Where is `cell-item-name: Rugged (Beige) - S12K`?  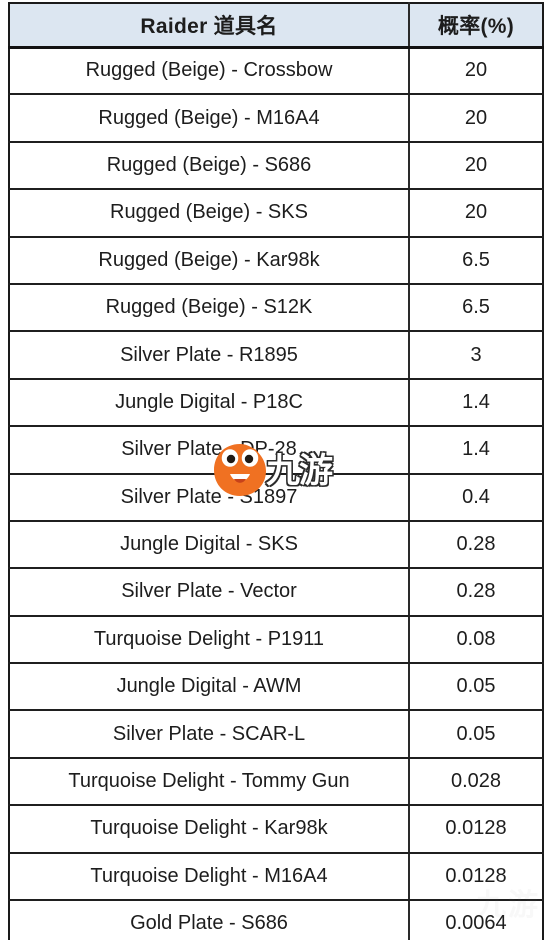
cell-item-name: Rugged (Beige) - S12K is located at coordinates (209, 308).